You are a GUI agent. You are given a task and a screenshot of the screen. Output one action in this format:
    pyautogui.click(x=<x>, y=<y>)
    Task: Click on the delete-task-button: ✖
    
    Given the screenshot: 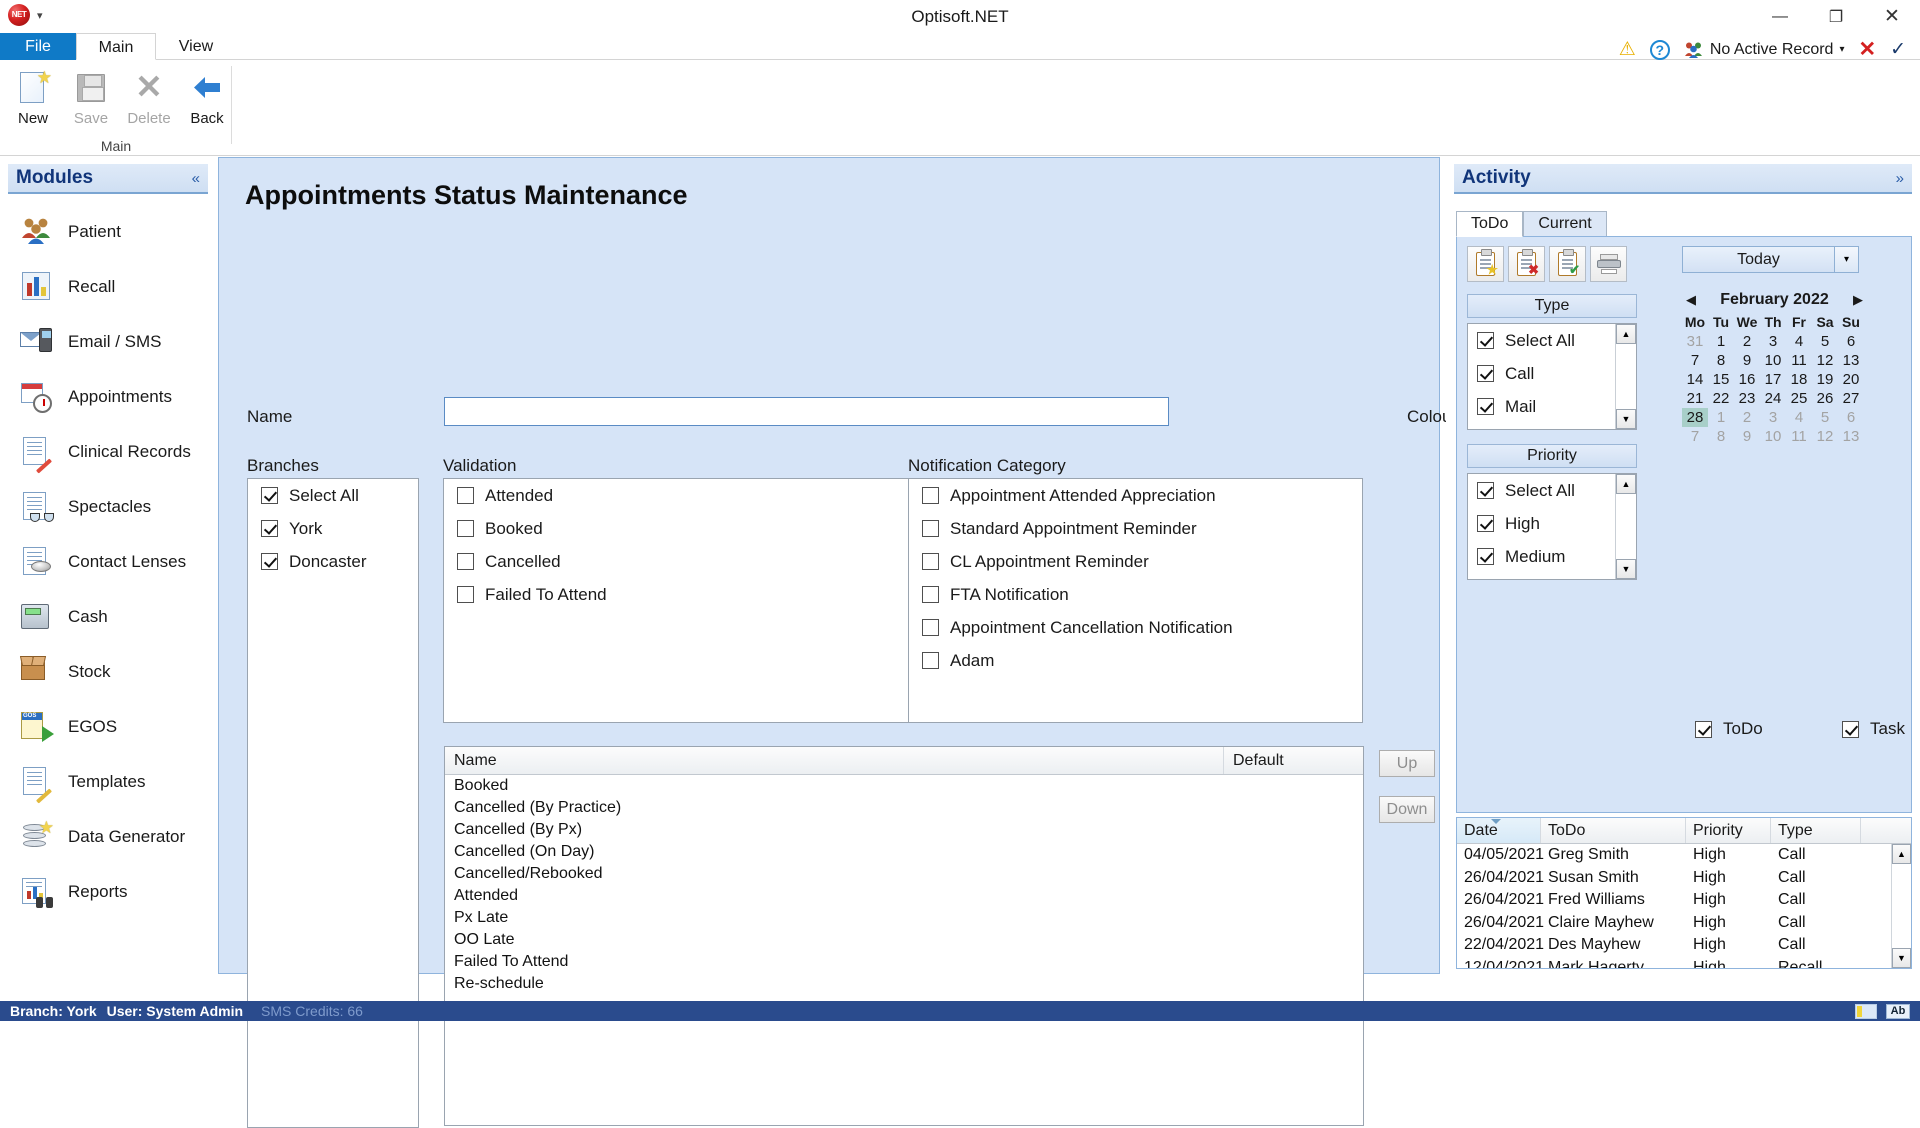 What is the action you would take?
    pyautogui.click(x=1526, y=264)
    